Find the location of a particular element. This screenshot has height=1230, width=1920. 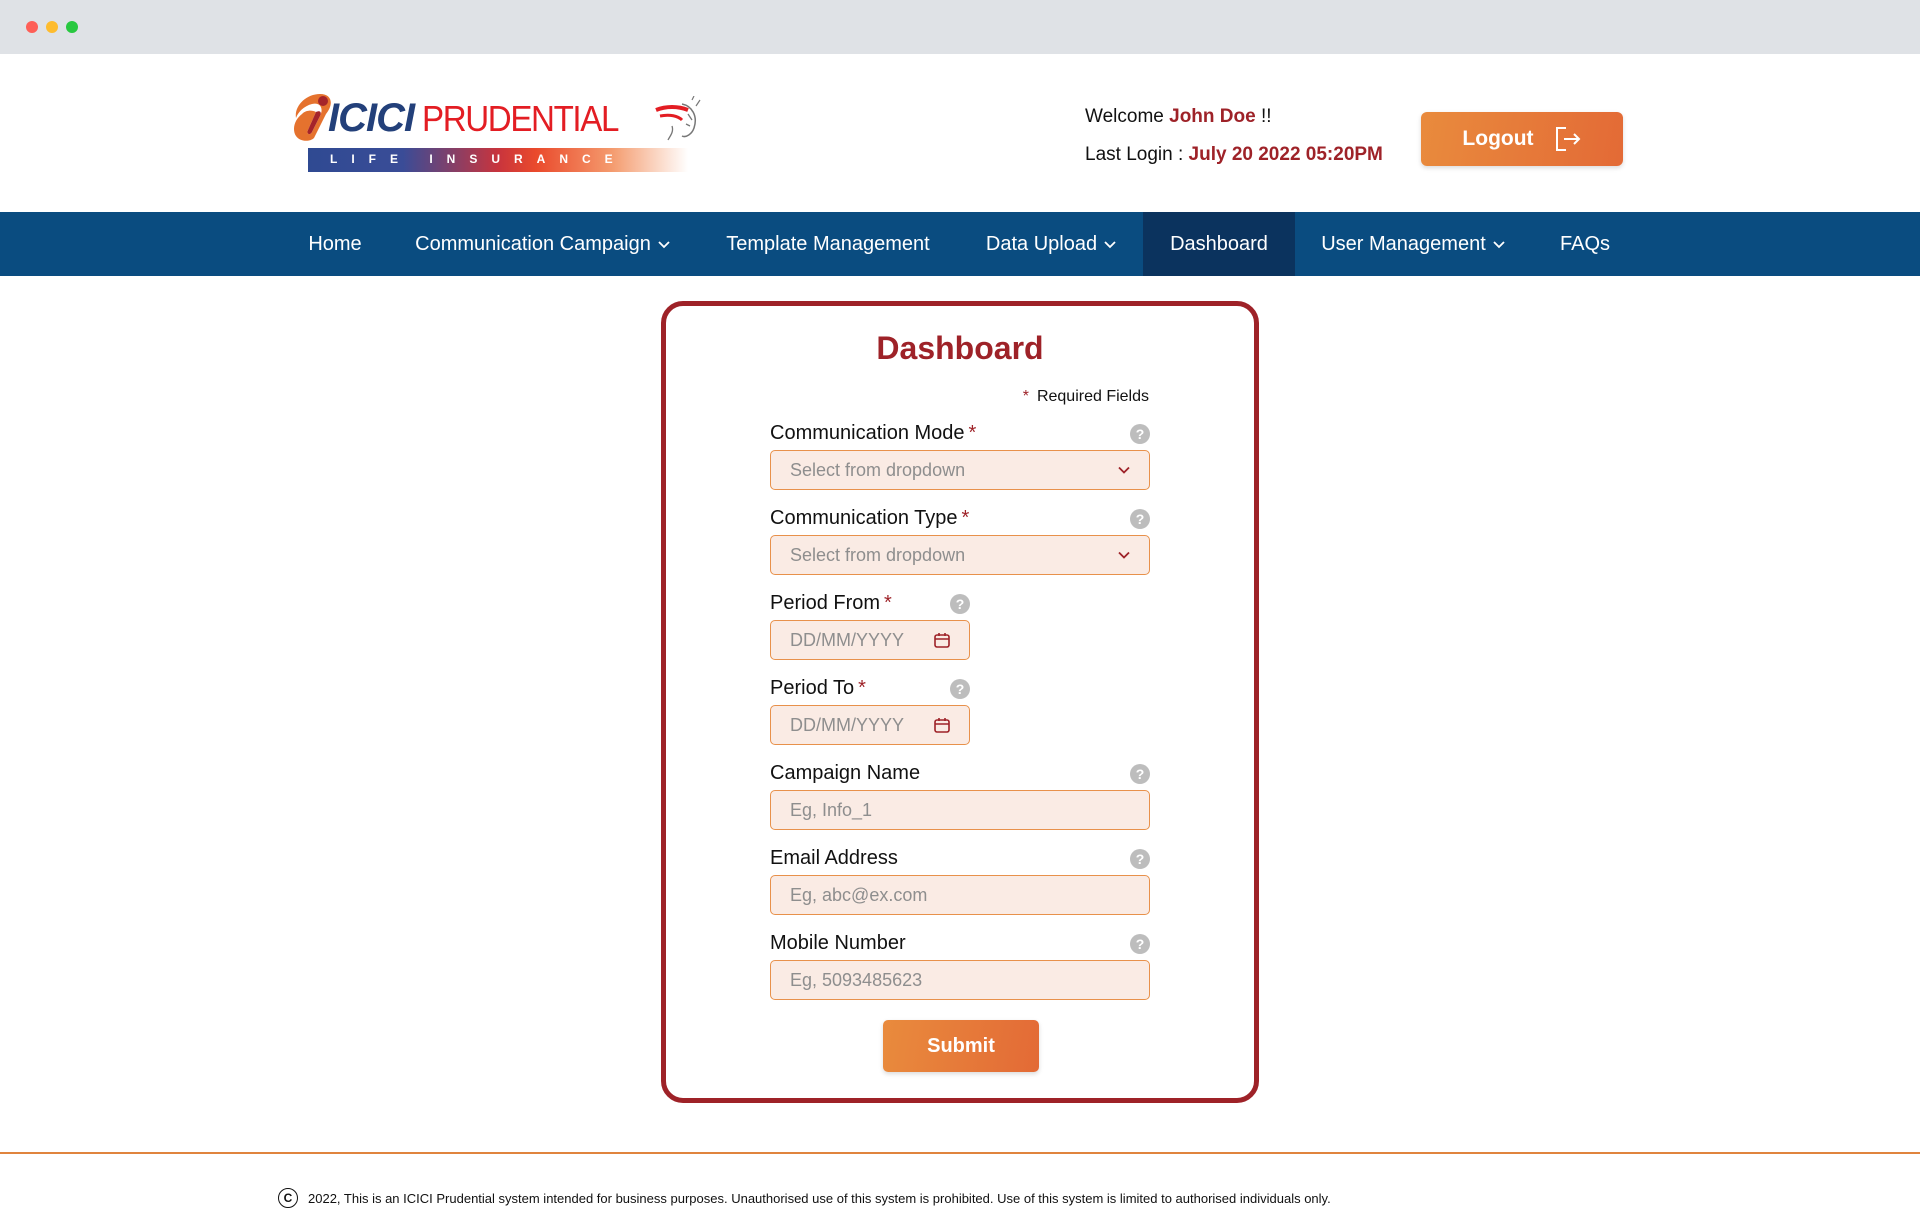

nav-item-communication-campaign: Communication Campaign is located at coordinates (543, 244).